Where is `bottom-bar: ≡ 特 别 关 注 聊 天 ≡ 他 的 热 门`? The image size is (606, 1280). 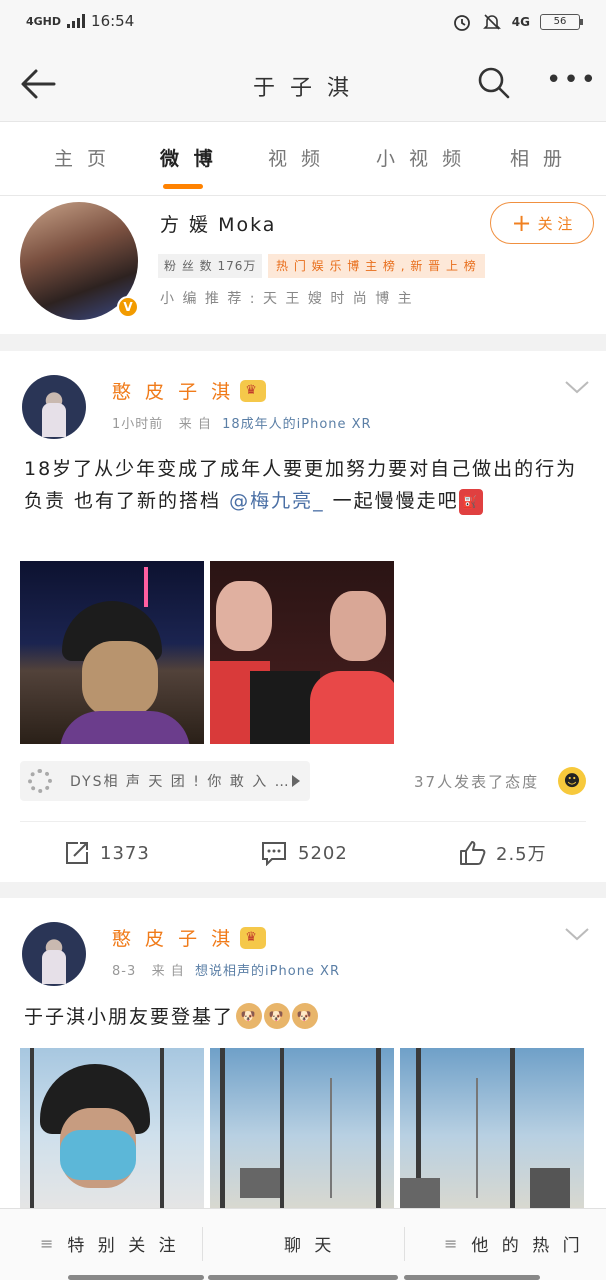 bottom-bar: ≡ 特 别 关 注 聊 天 ≡ 他 的 热 门 is located at coordinates (303, 1244).